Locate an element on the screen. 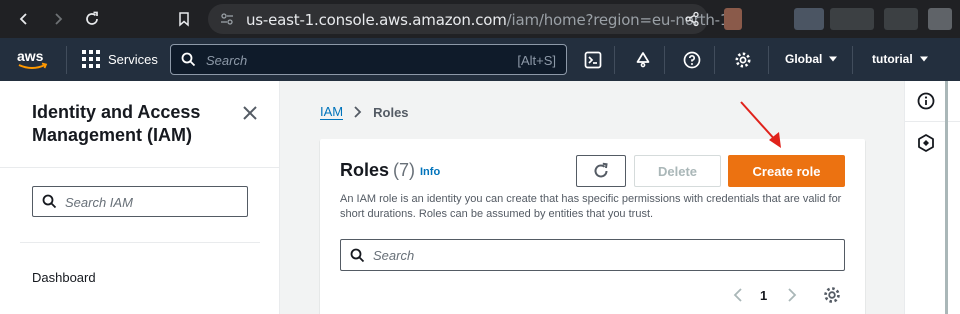 The width and height of the screenshot is (960, 314). table-preferences-gear-icon is located at coordinates (832, 295).